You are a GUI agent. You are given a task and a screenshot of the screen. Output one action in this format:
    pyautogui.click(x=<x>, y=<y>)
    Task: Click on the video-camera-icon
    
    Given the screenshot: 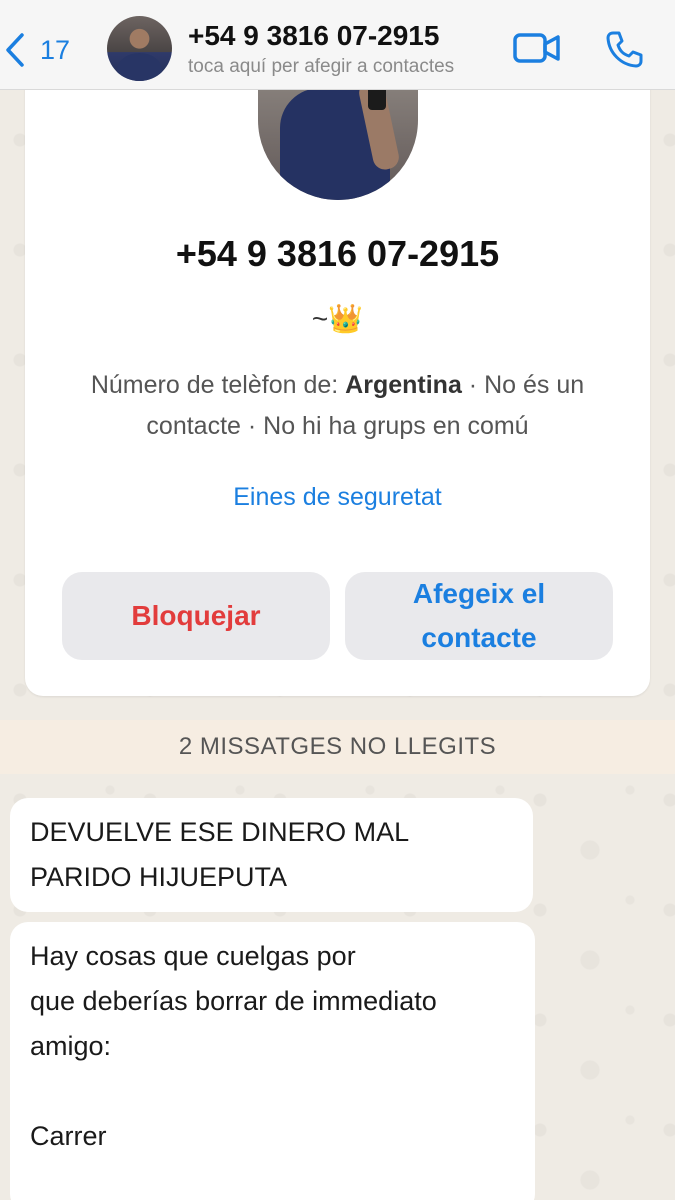 What is the action you would take?
    pyautogui.click(x=536, y=48)
    